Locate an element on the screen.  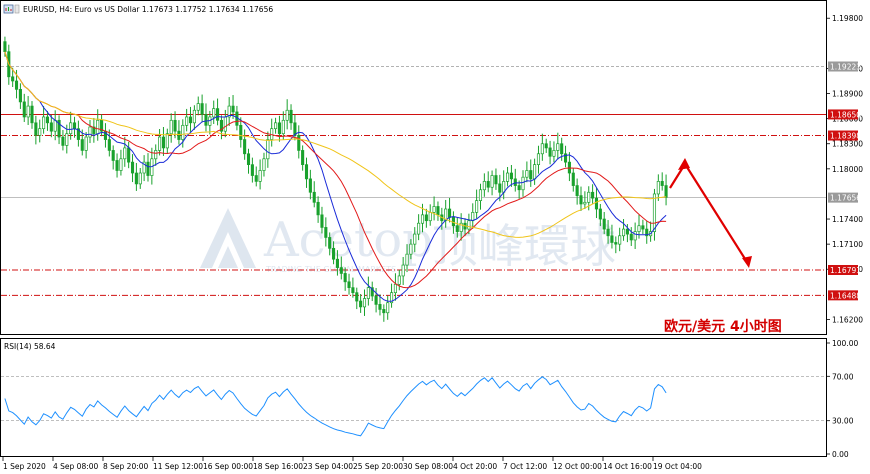
time-tick-label: 4 Oct 20:00 is located at coordinates (475, 466).